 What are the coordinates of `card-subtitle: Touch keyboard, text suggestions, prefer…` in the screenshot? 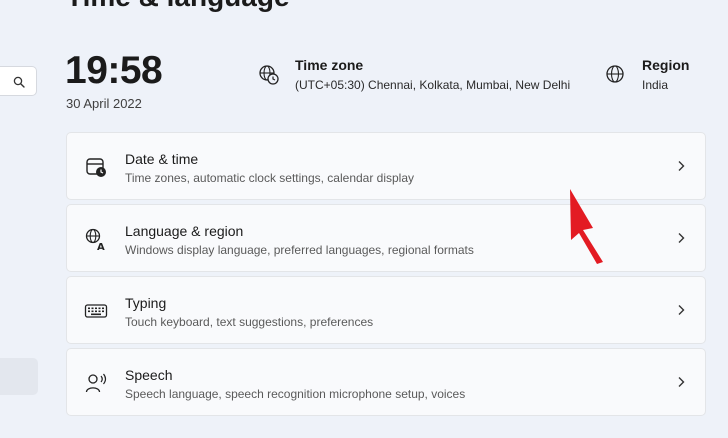 It's located at (249, 322).